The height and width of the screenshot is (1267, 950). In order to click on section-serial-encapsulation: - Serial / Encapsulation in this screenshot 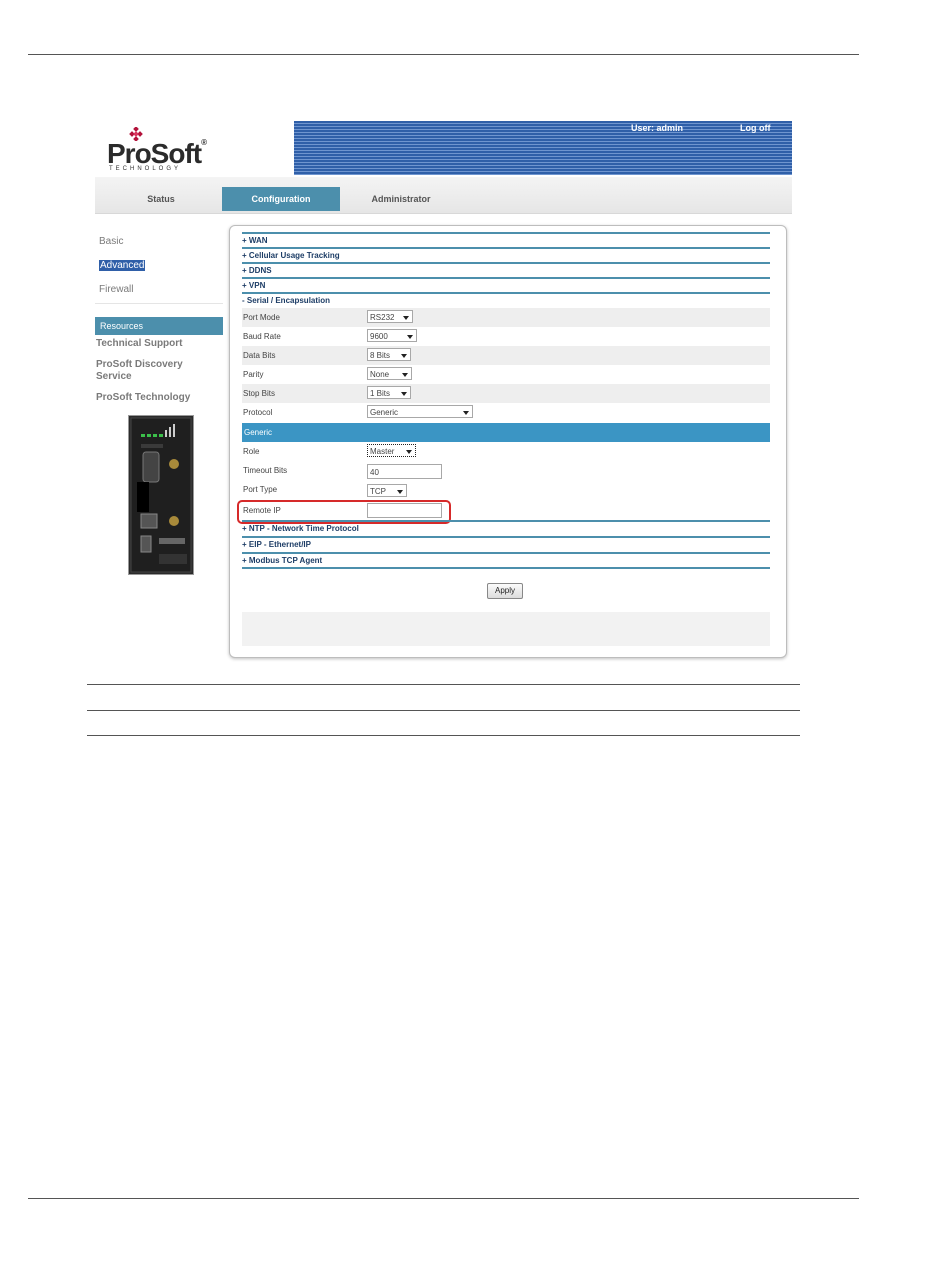, I will do `click(506, 299)`.